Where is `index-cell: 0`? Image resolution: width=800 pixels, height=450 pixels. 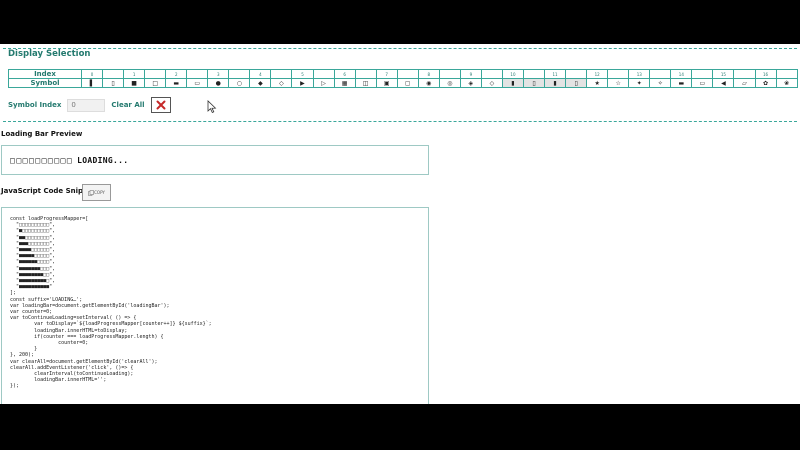 index-cell: 0 is located at coordinates (92, 74).